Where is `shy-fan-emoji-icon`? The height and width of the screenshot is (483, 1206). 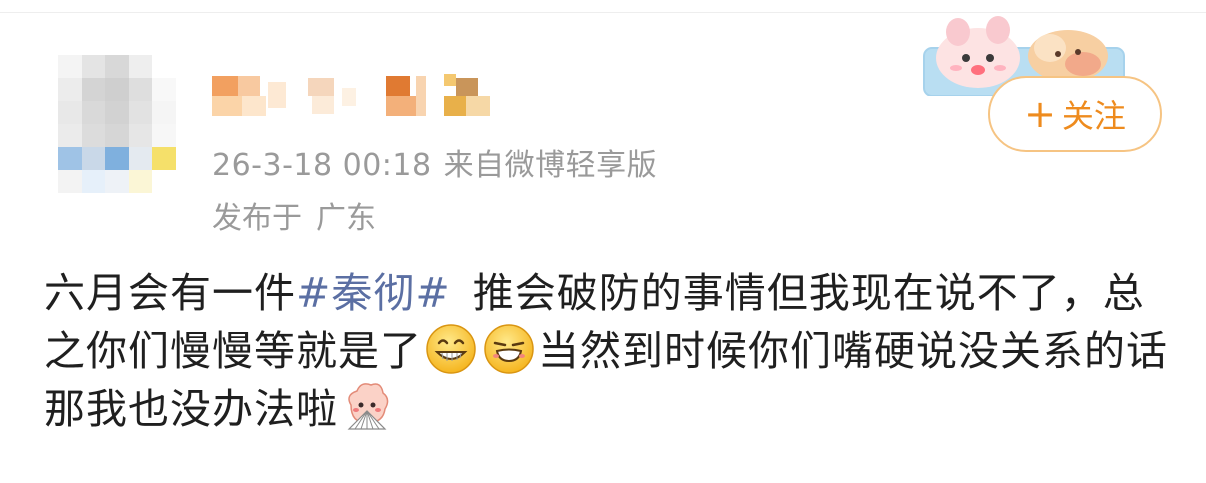
shy-fan-emoji-icon is located at coordinates (367, 407).